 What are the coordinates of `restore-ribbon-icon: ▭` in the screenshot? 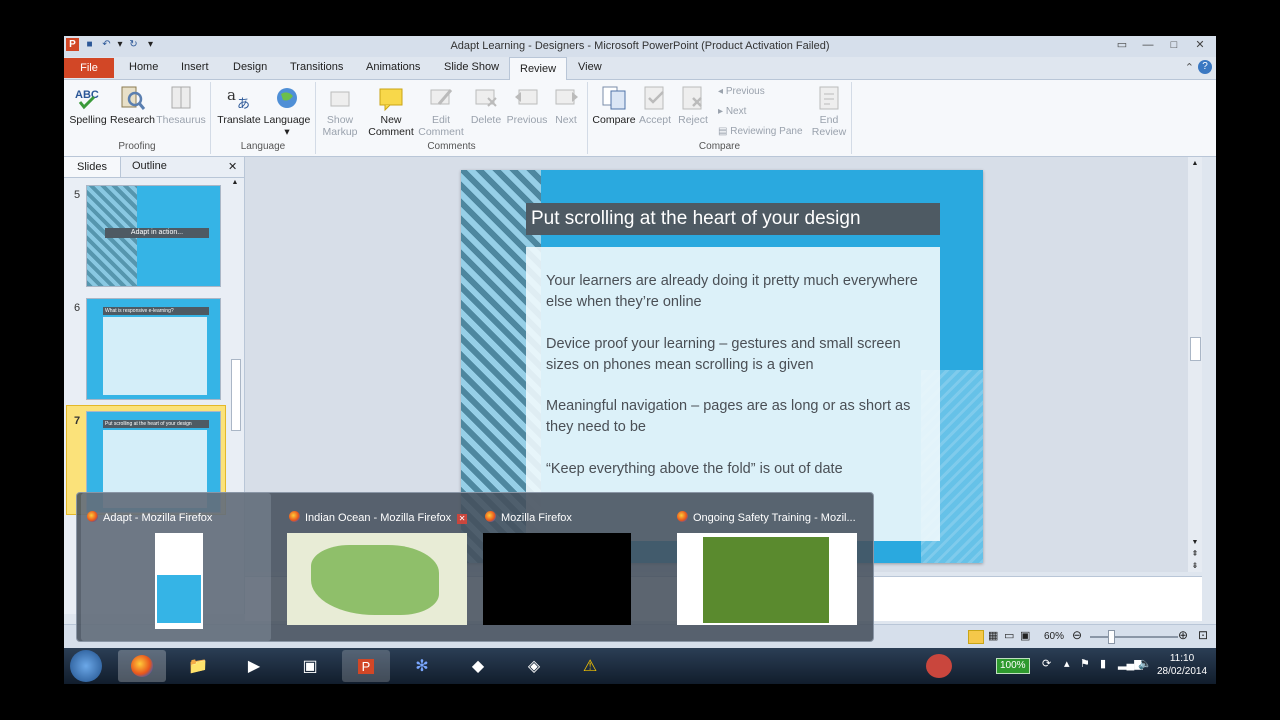 It's located at (1122, 45).